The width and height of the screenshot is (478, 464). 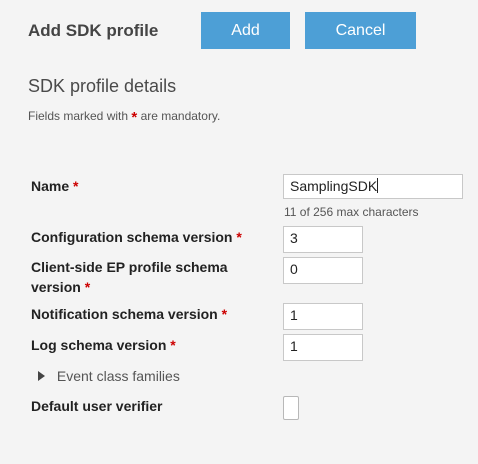 I want to click on section-title: SDK profile details, so click(x=102, y=86).